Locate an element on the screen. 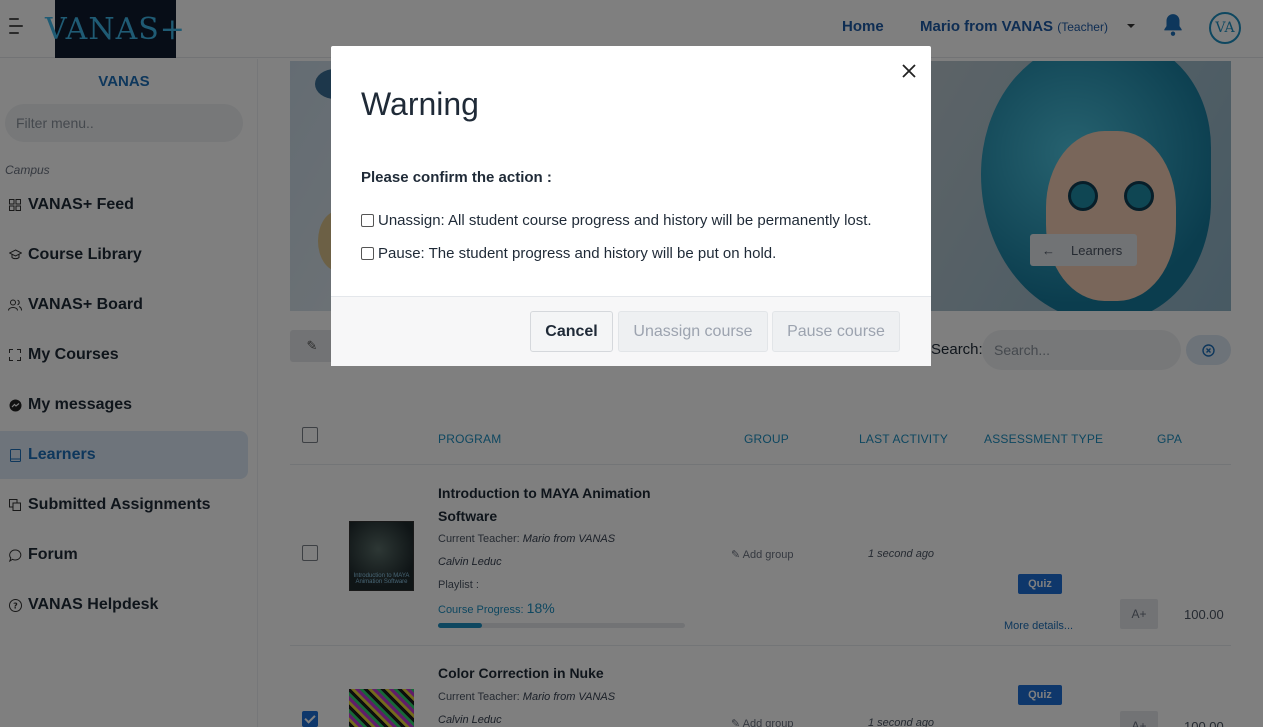 Image resolution: width=1263 pixels, height=727 pixels. unassign-course-button: Unassign course is located at coordinates (693, 331).